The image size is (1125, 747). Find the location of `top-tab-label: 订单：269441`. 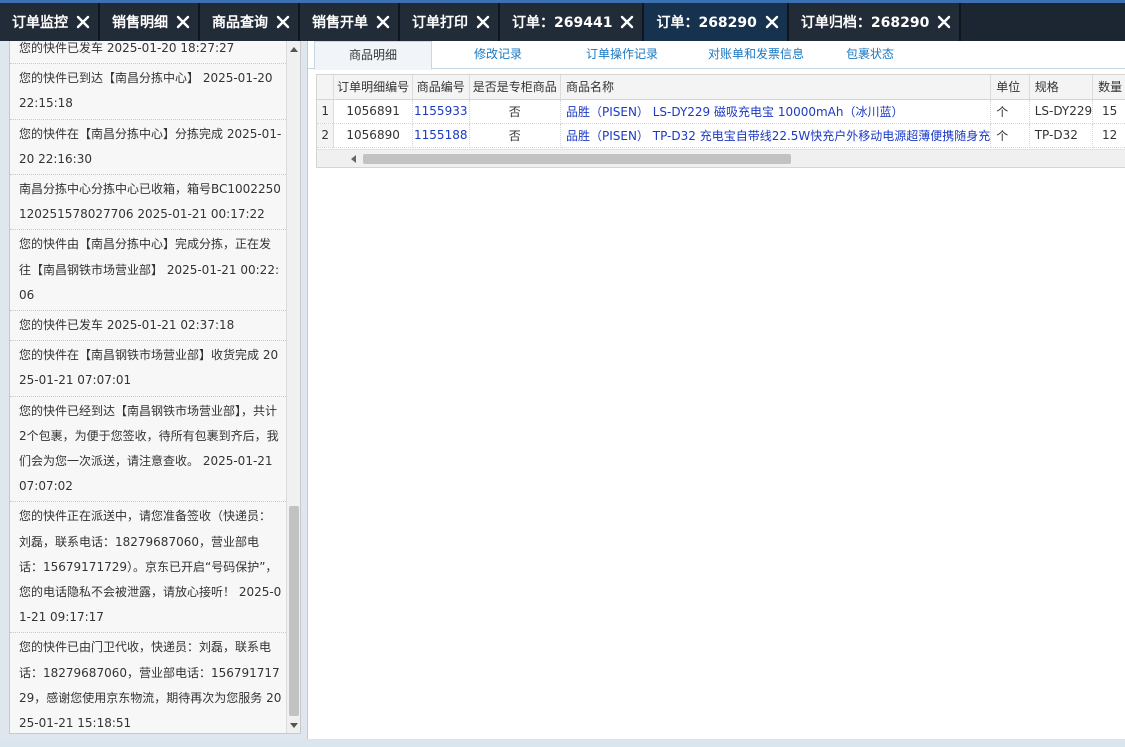

top-tab-label: 订单：269441 is located at coordinates (562, 23).